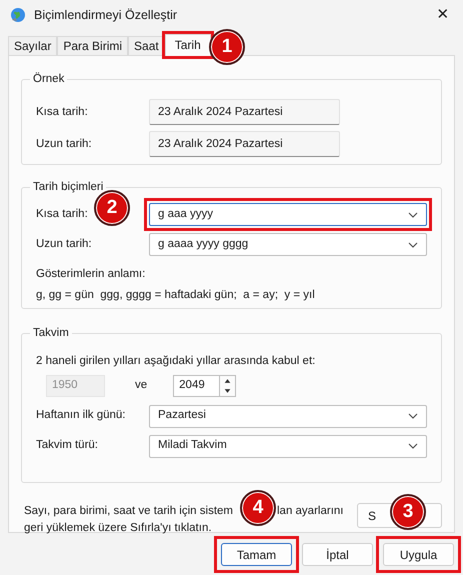 The height and width of the screenshot is (575, 463). Describe the element at coordinates (228, 385) in the screenshot. I see `spin-buttons` at that location.